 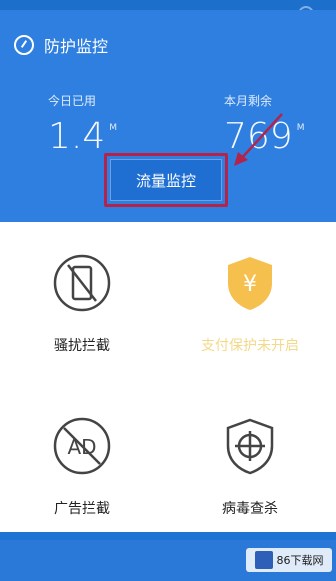 I want to click on speedometer-icon, so click(x=24, y=45).